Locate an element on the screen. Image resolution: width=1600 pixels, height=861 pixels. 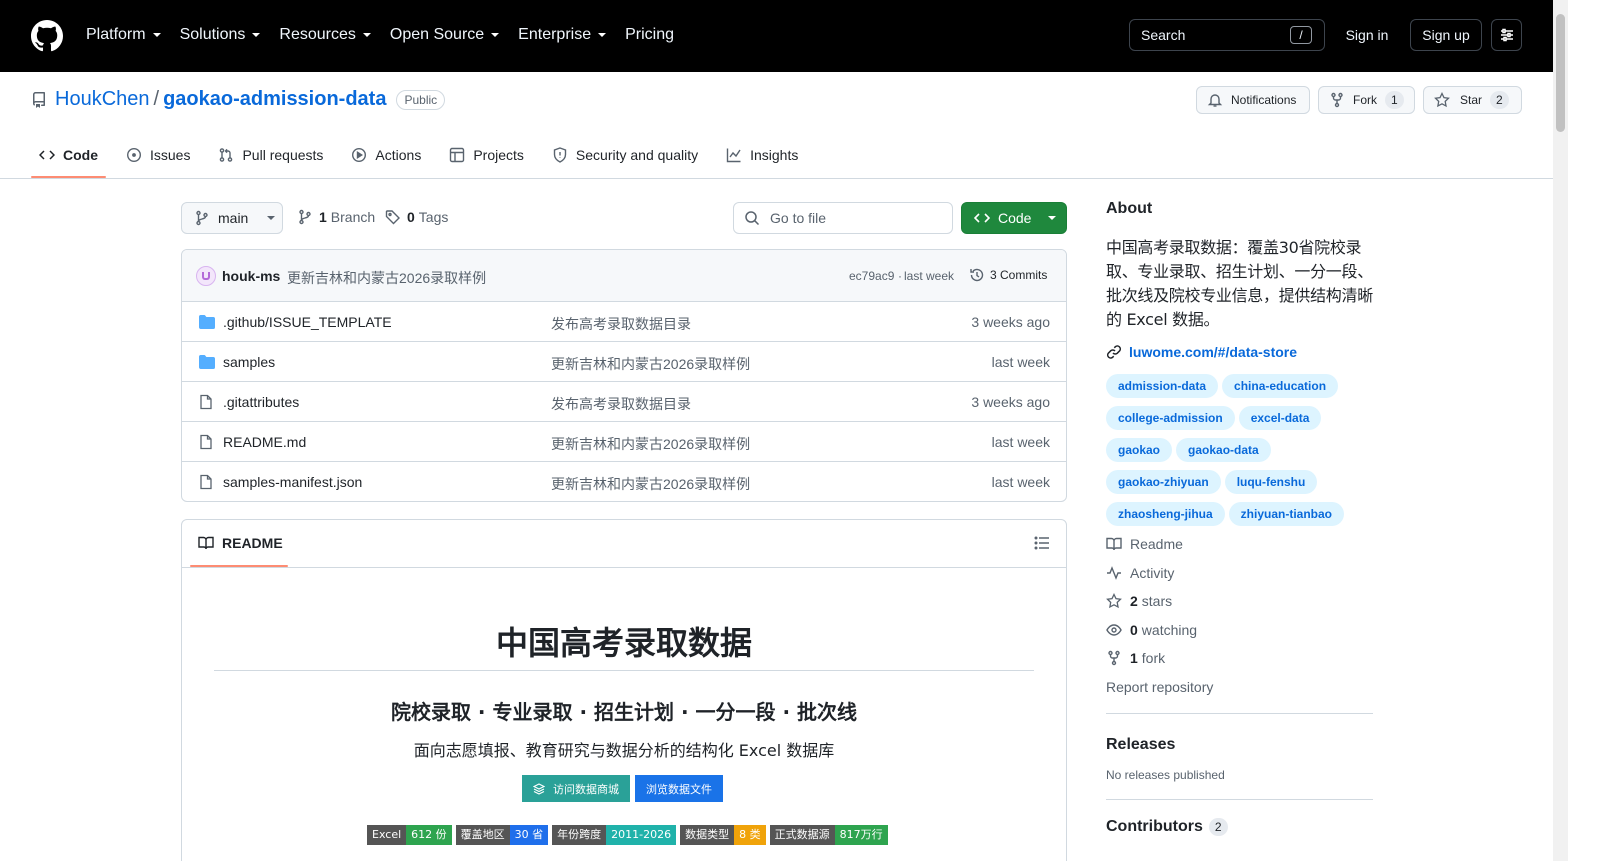
sidebar-divider is located at coordinates (1239, 713).